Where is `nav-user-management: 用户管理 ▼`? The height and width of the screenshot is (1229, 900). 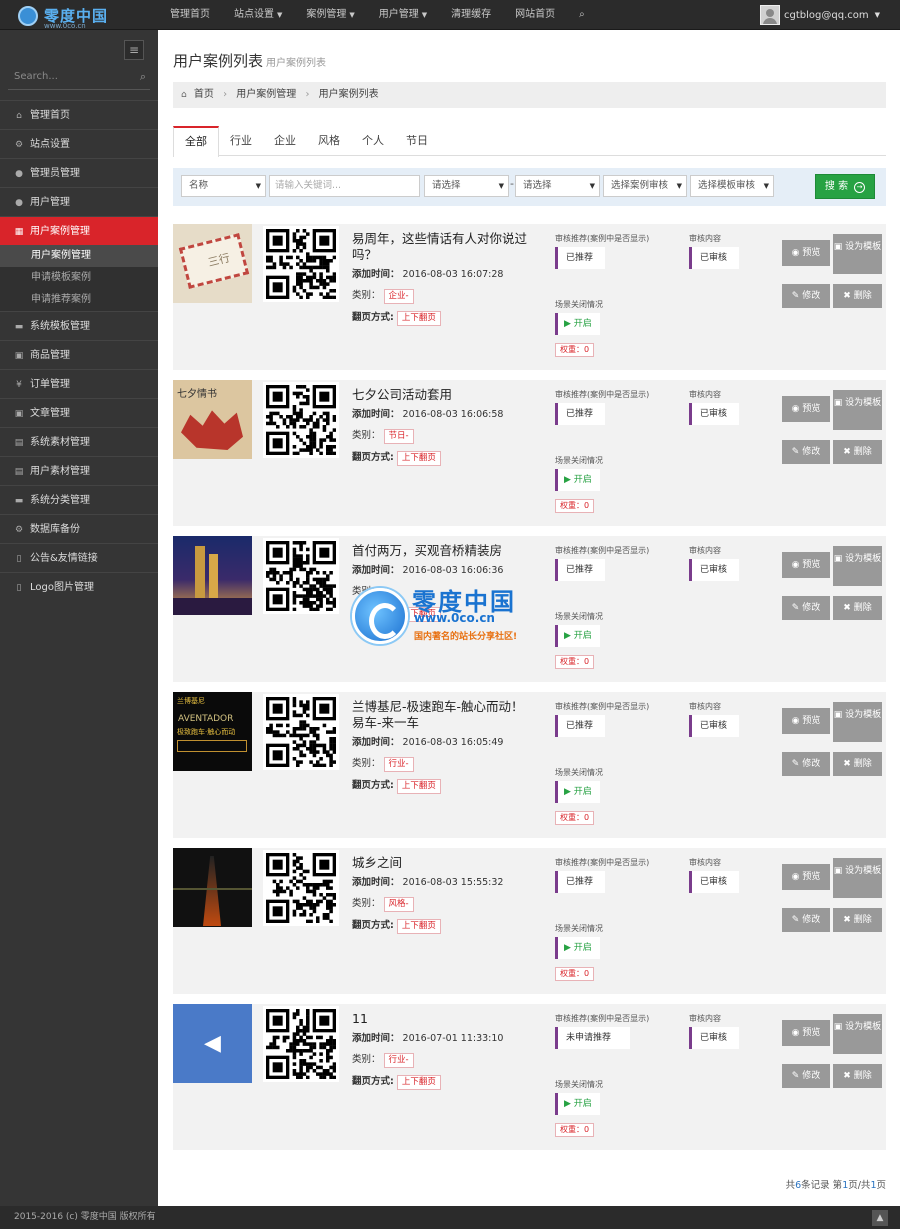
nav-user-management: 用户管理 ▼ is located at coordinates (403, 15).